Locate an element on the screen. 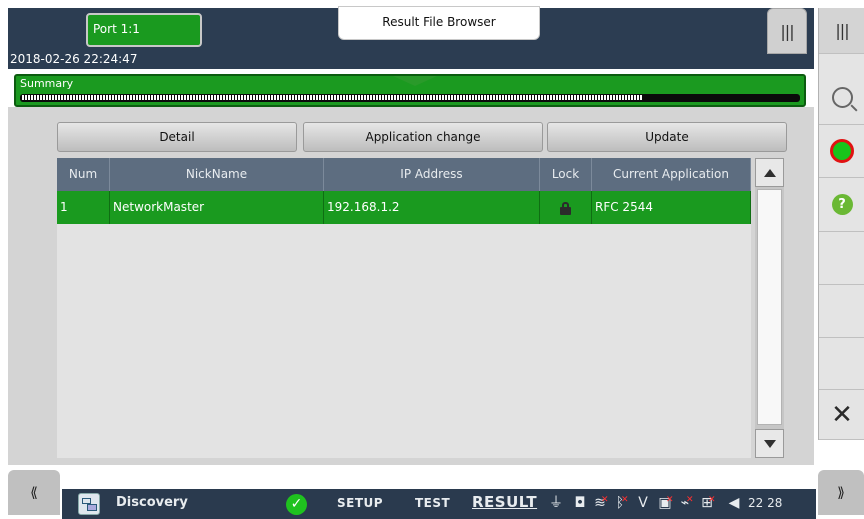  window-icon: ◘ is located at coordinates (580, 503).